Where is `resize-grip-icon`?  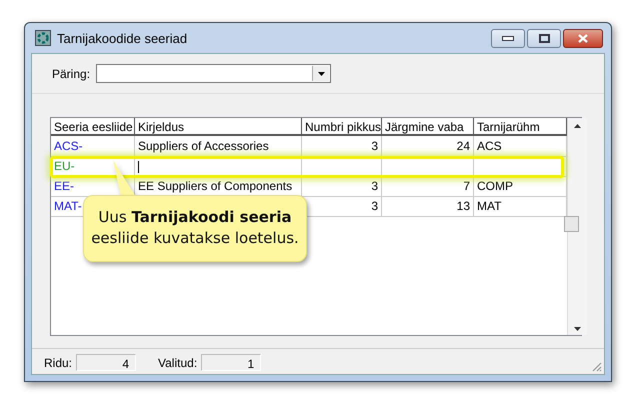 resize-grip-icon is located at coordinates (596, 366).